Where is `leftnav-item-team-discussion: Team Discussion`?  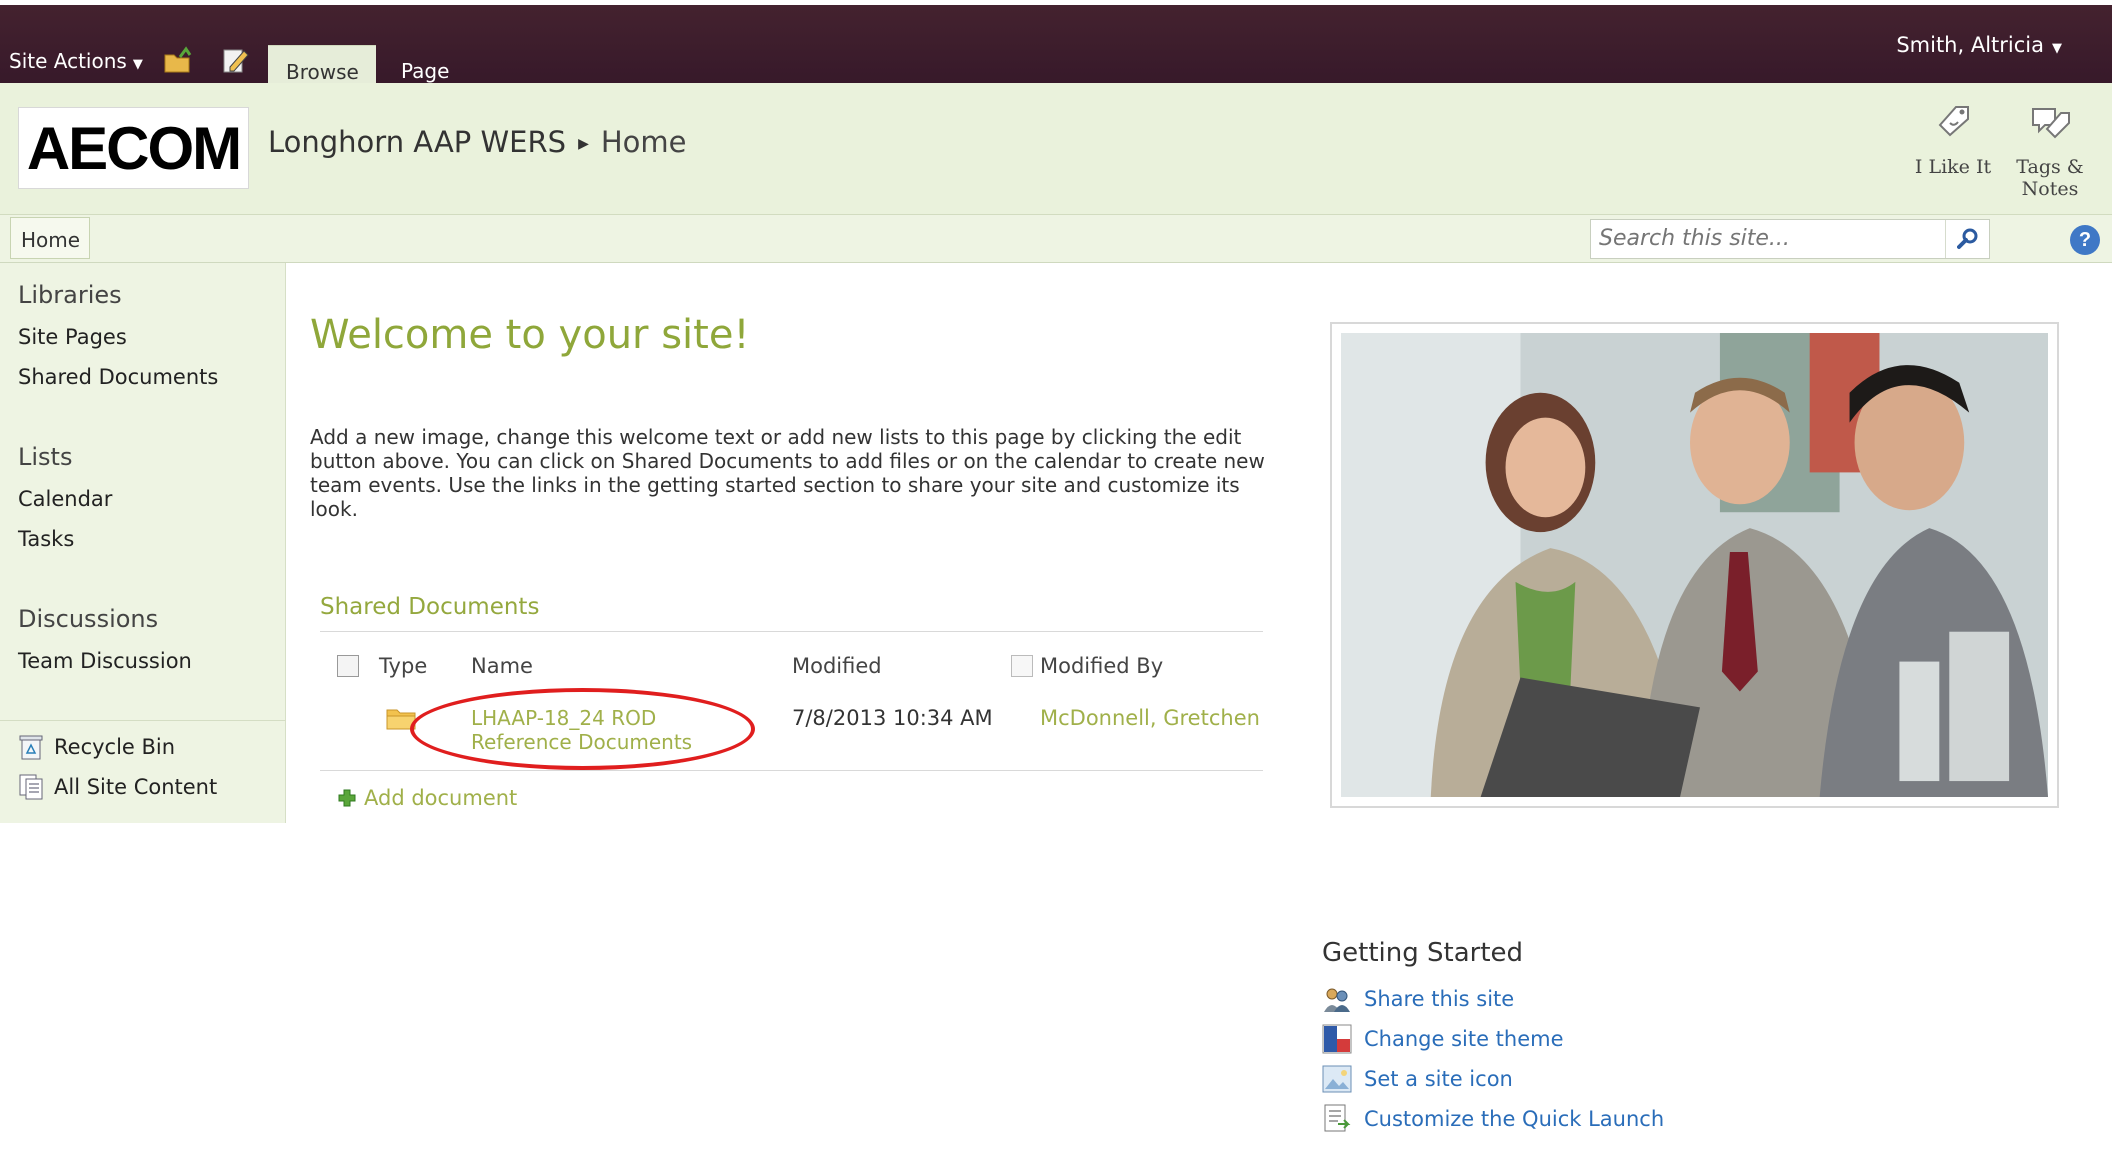 leftnav-item-team-discussion: Team Discussion is located at coordinates (105, 661).